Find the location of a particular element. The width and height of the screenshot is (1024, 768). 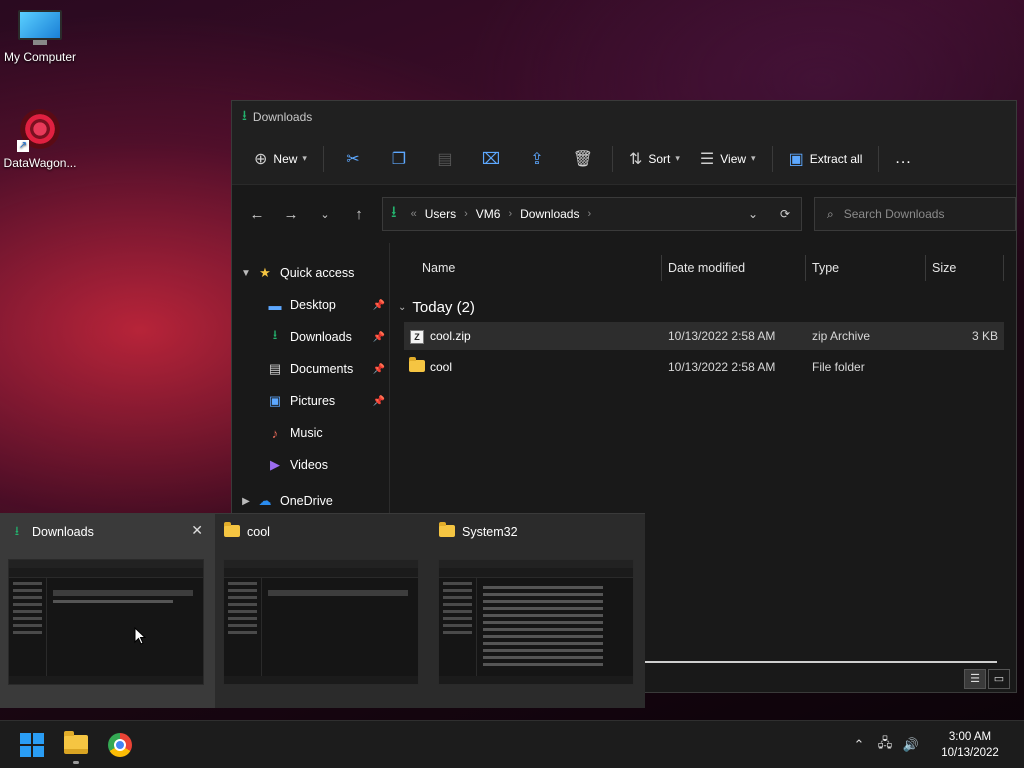

clock: 3:00 AM 10/13/2022 is located at coordinates (970, 745).